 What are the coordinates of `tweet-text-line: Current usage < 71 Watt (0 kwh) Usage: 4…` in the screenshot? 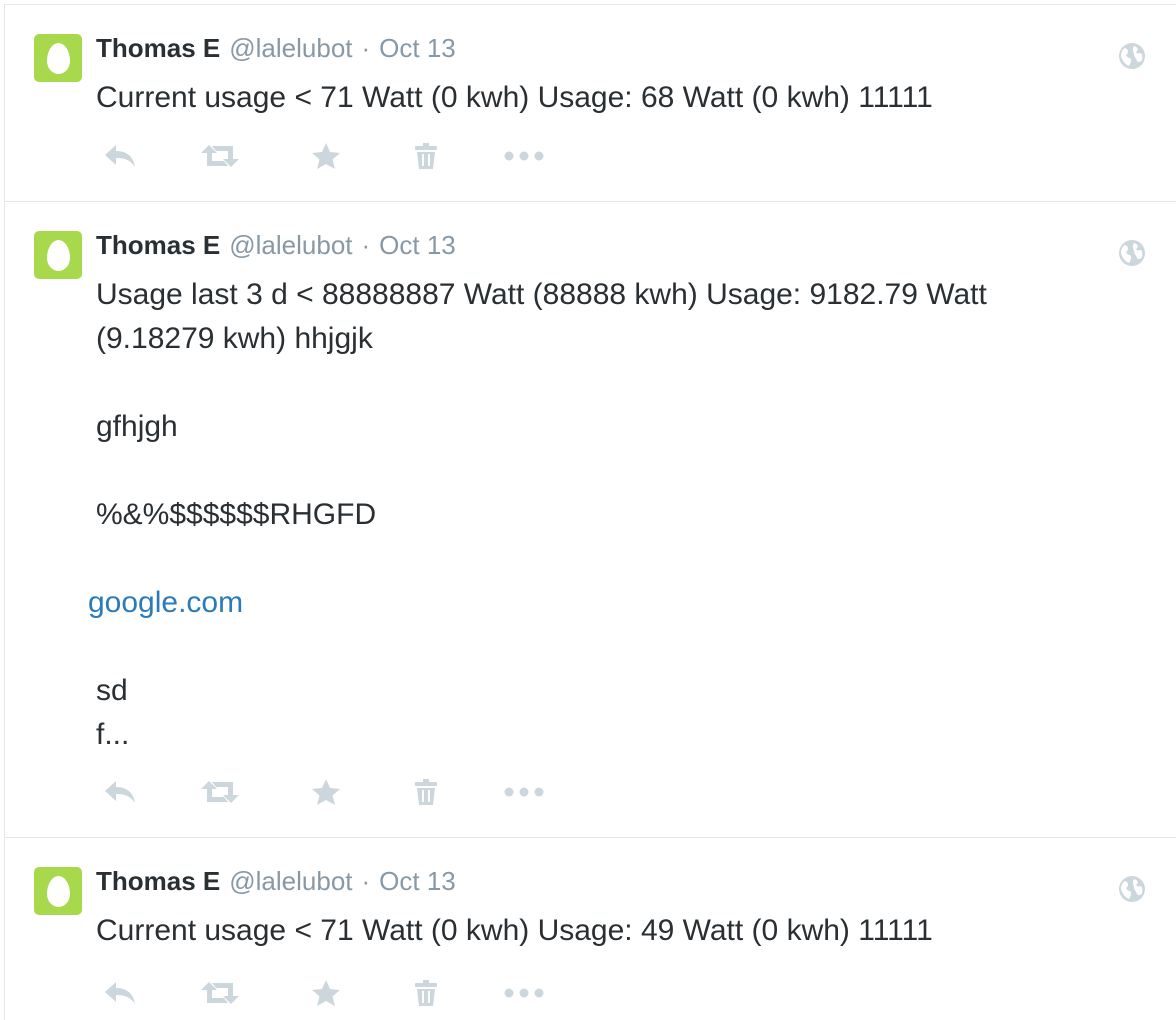 It's located at (514, 930).